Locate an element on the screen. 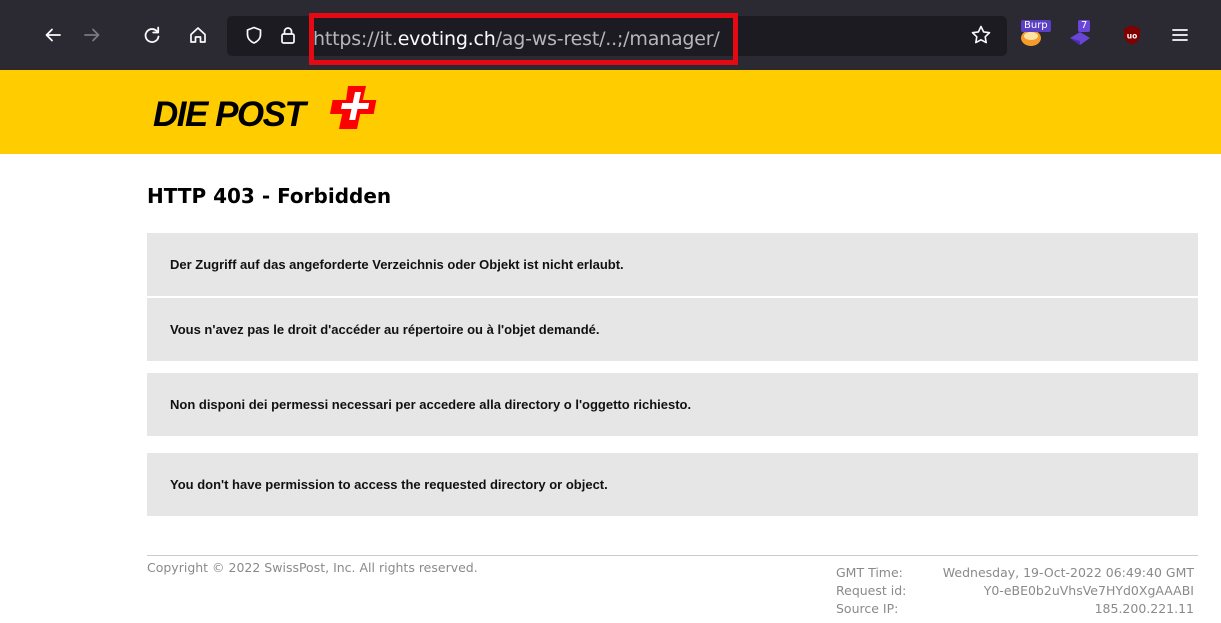  home-icon is located at coordinates (198, 35).